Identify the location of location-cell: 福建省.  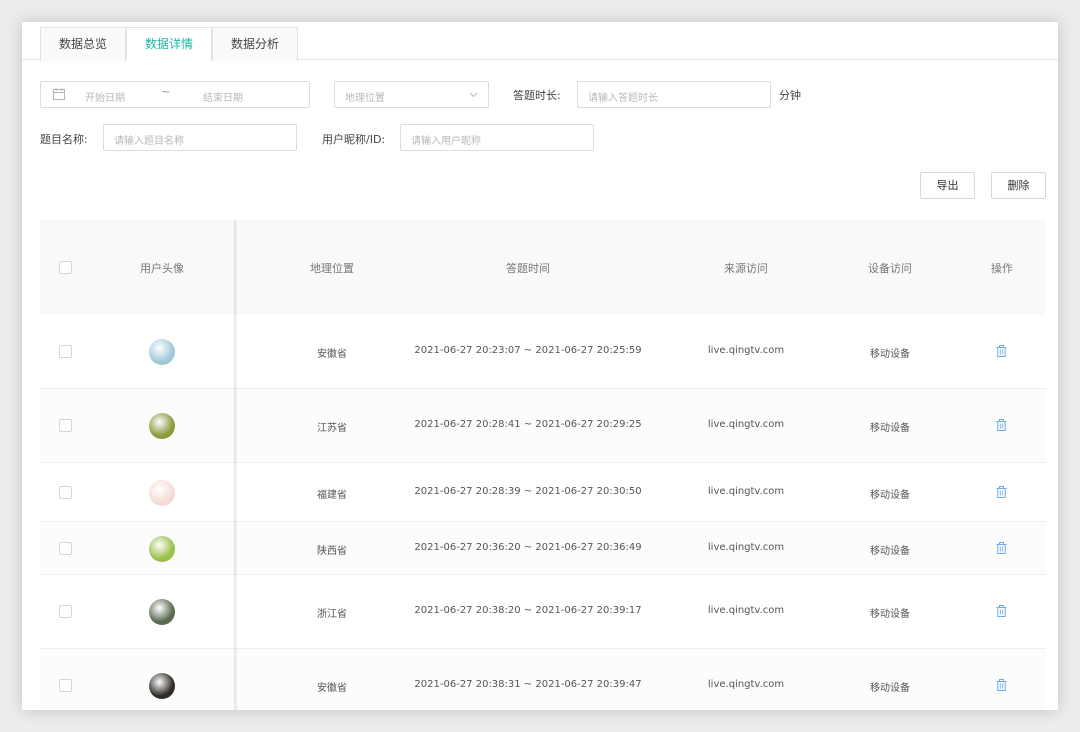
(332, 495).